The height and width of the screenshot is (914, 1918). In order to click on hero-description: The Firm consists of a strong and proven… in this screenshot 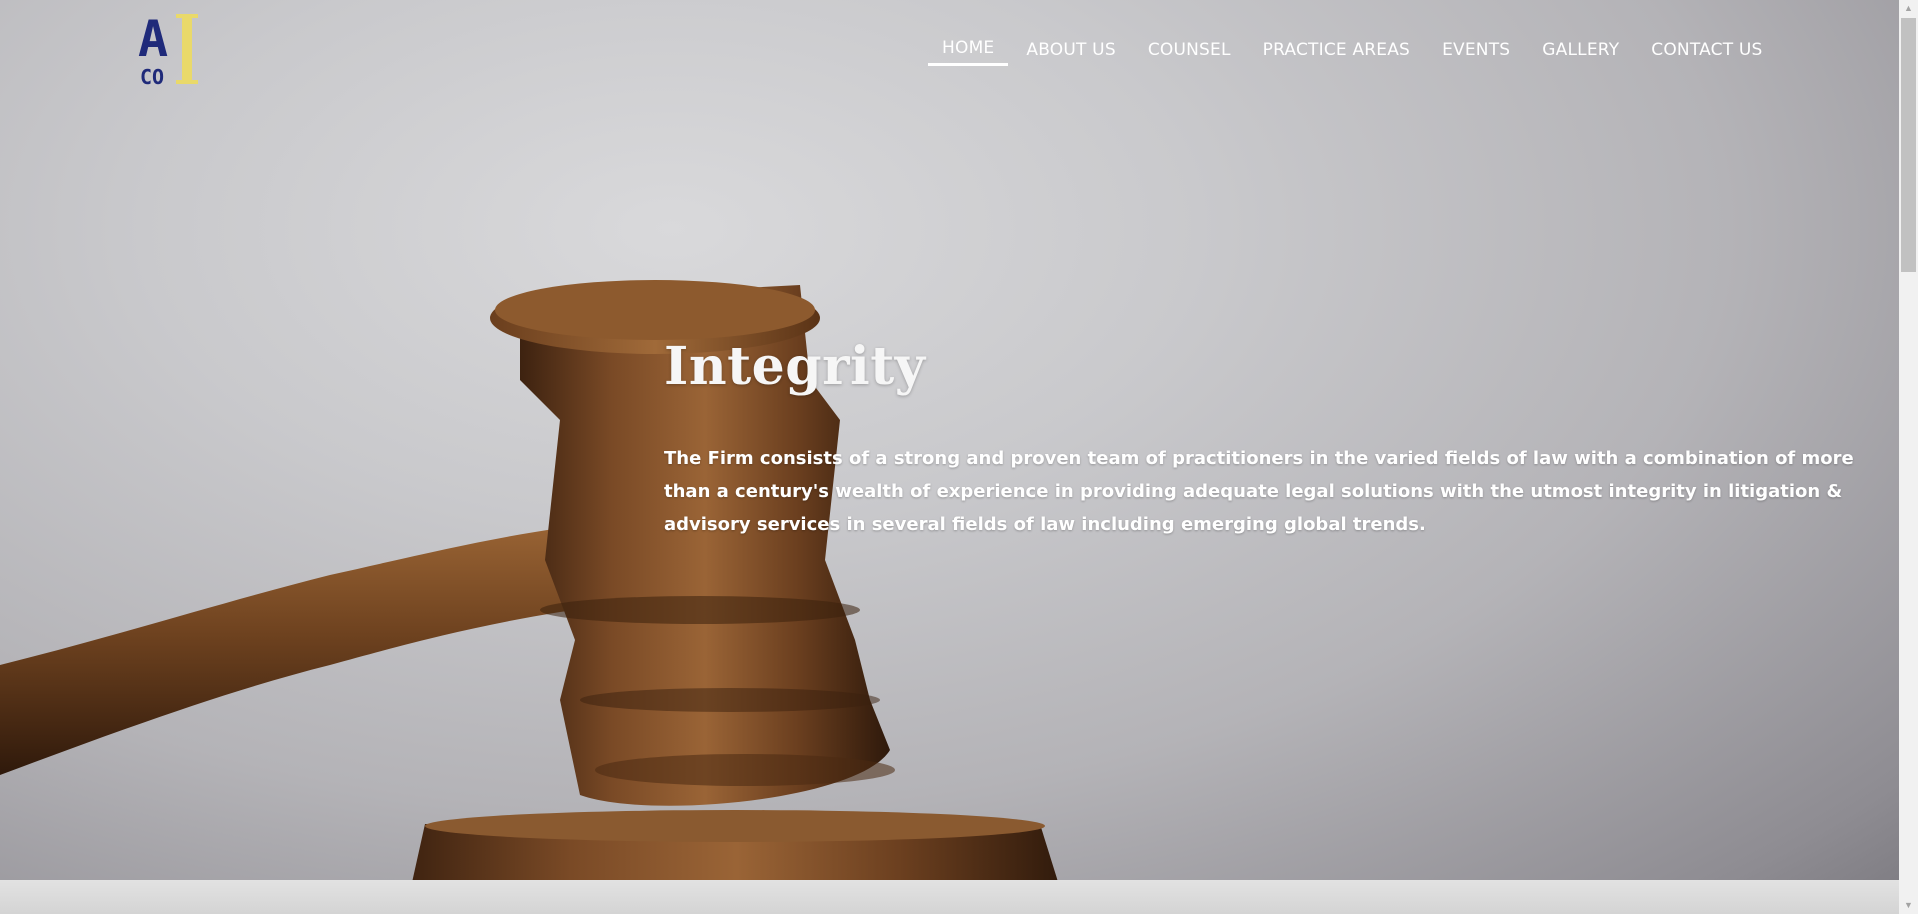, I will do `click(1259, 491)`.